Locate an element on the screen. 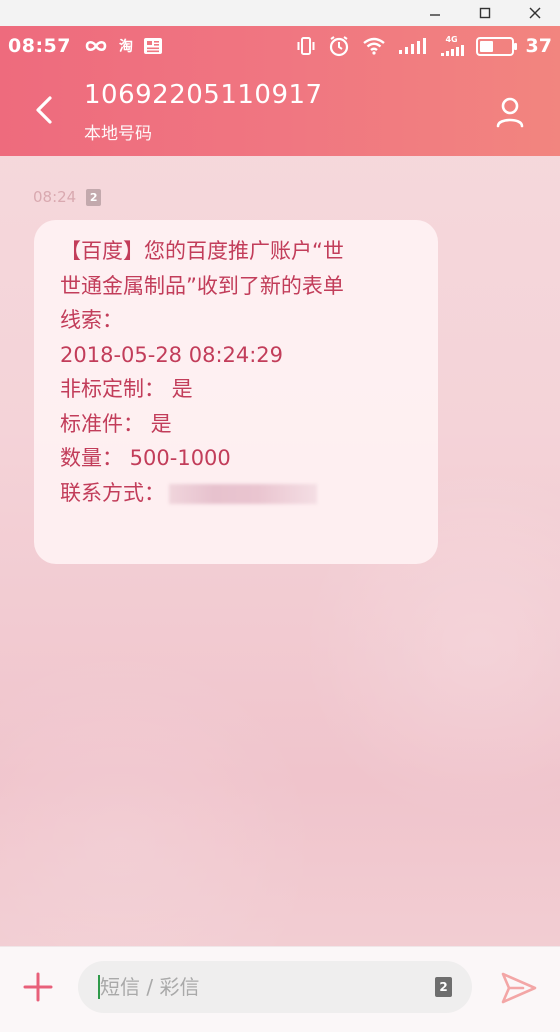 The image size is (560, 1032). app-header: 08:57 淘 4G 37 10692205110917 本地号码 is located at coordinates (280, 91).